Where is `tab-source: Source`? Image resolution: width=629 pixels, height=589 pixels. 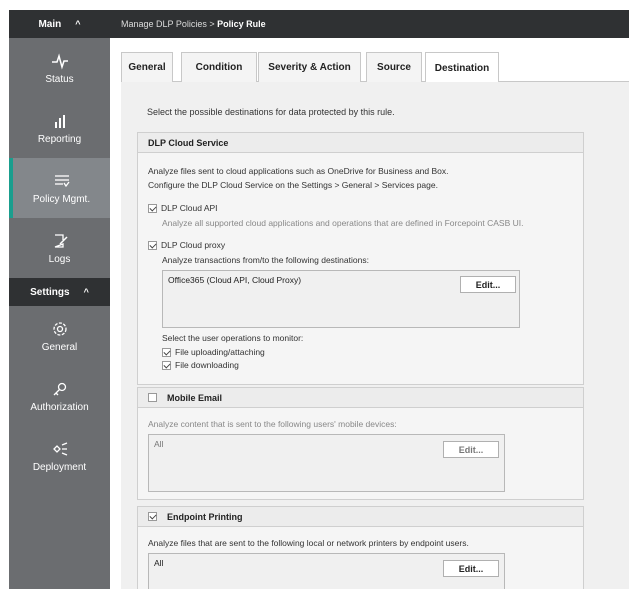
tab-source: Source is located at coordinates (394, 67).